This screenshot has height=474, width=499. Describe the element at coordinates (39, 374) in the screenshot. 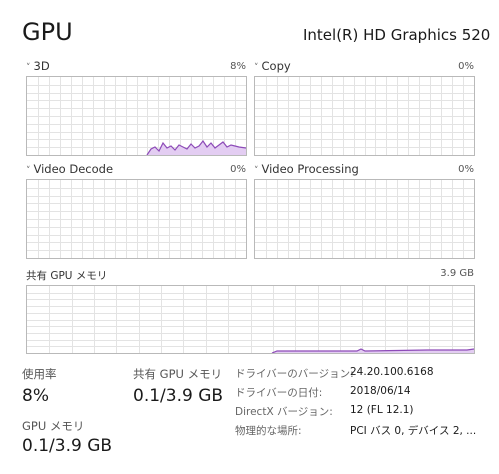

I see `utilization-label: 使用率` at that location.